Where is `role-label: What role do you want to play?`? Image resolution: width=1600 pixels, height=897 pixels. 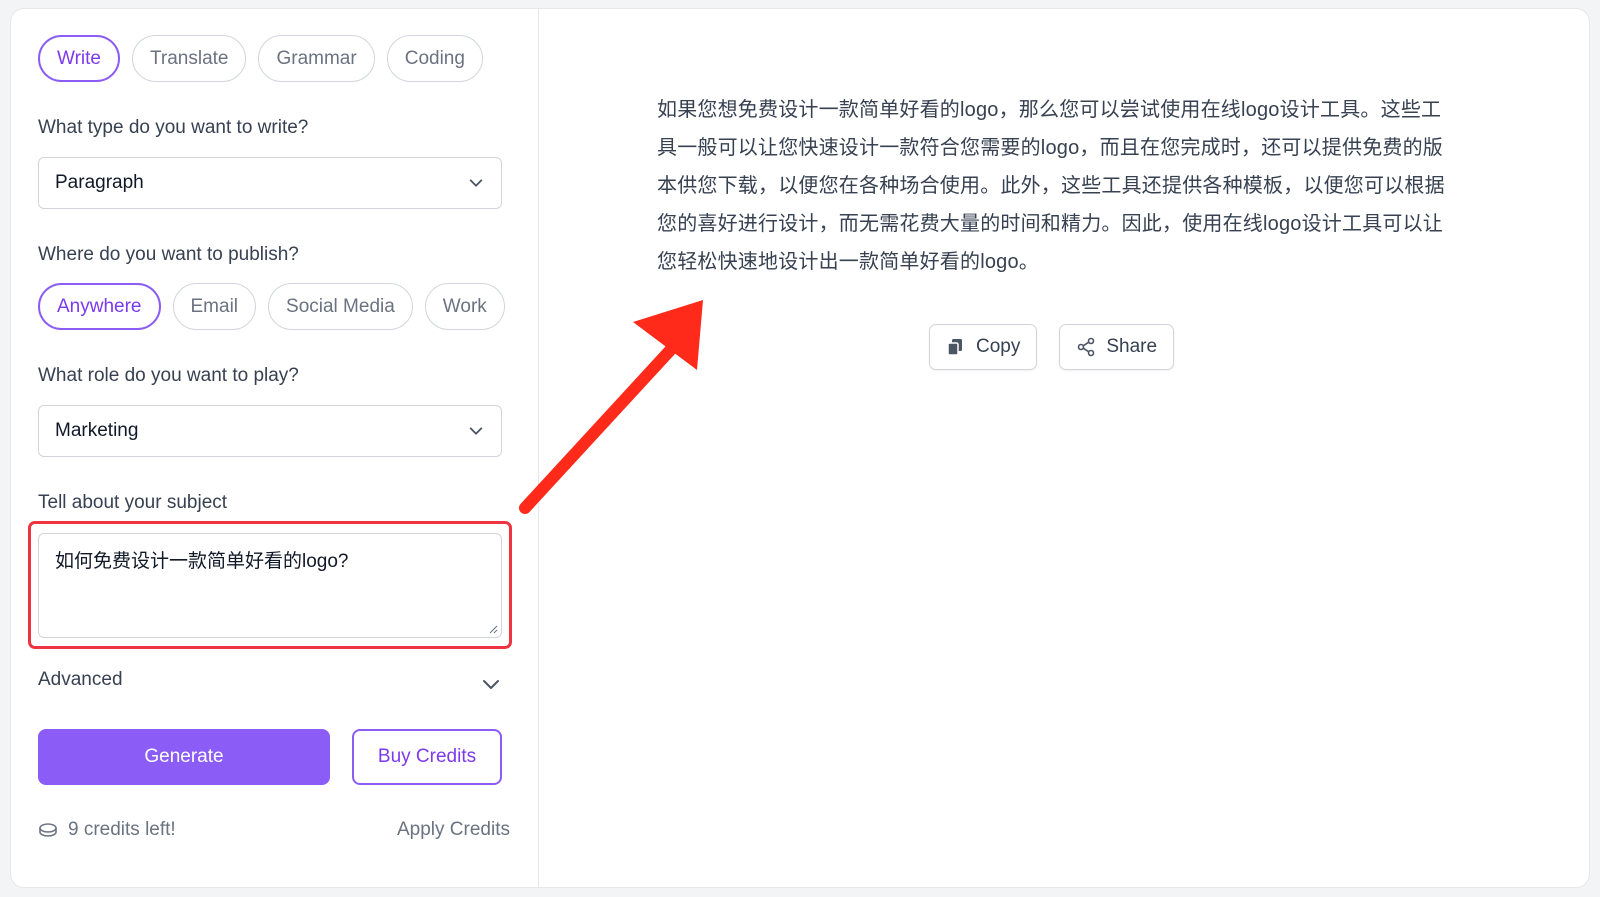
role-label: What role do you want to play? is located at coordinates (168, 375).